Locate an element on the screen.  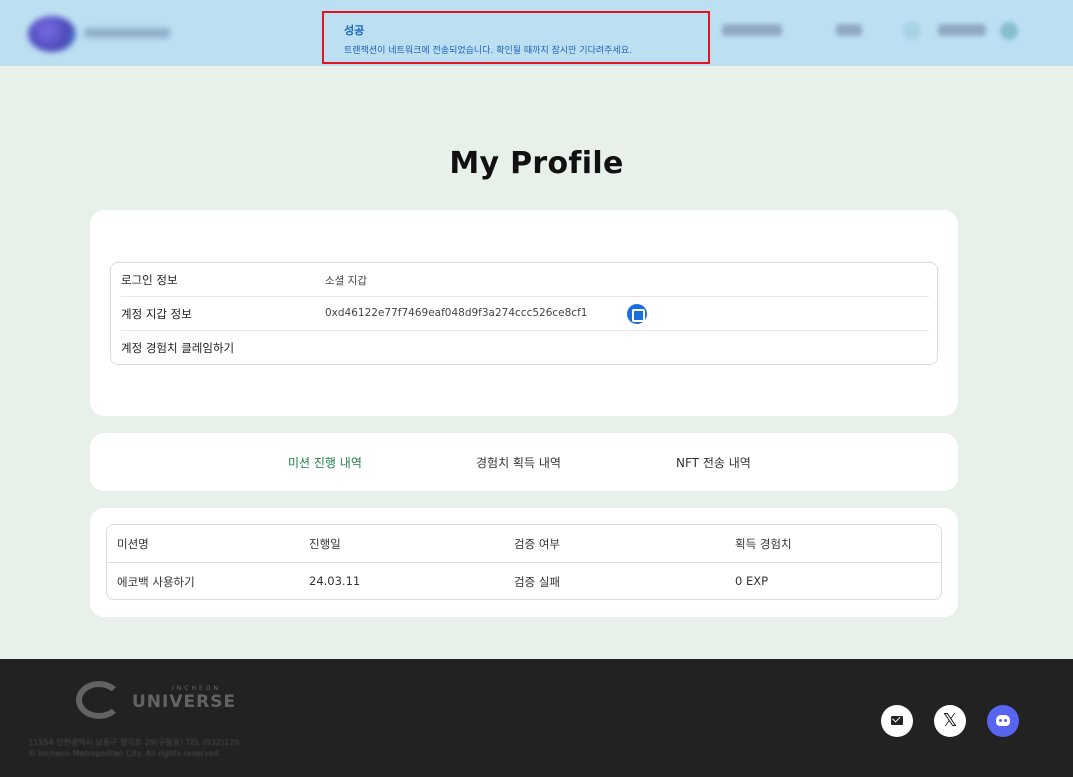
toast-message: 트랜잭션이 네트워크에 전송되었습니다. 확인될 때까지 잠시만 기다려주세요. is located at coordinates (488, 51).